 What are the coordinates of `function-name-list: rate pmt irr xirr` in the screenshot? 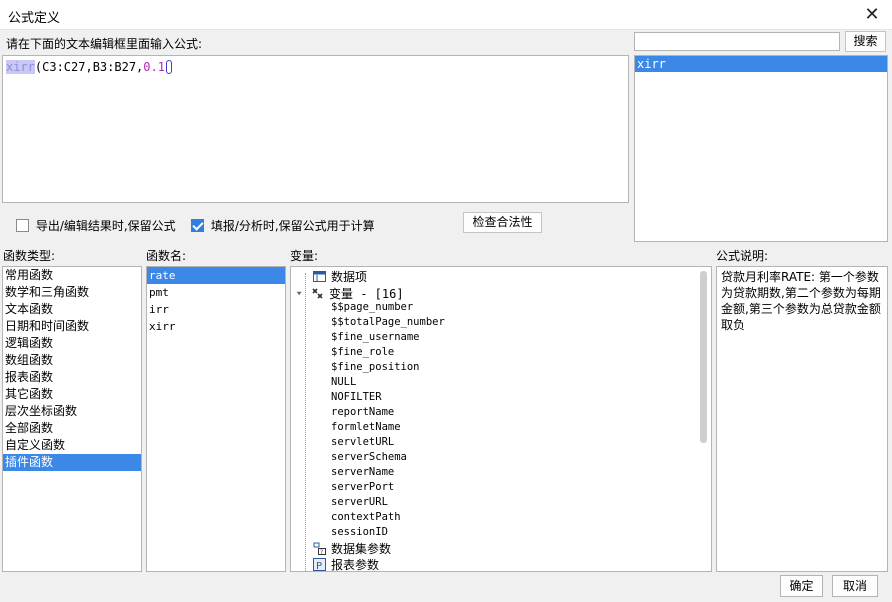 It's located at (216, 419).